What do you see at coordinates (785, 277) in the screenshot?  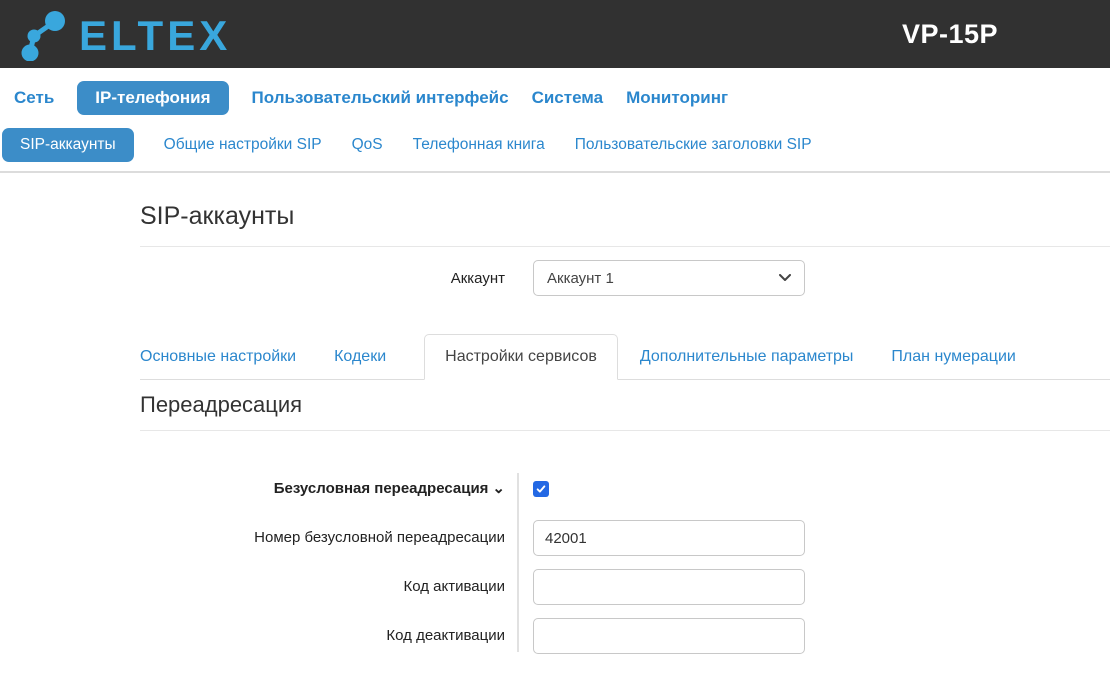 I see `chevron-down-icon` at bounding box center [785, 277].